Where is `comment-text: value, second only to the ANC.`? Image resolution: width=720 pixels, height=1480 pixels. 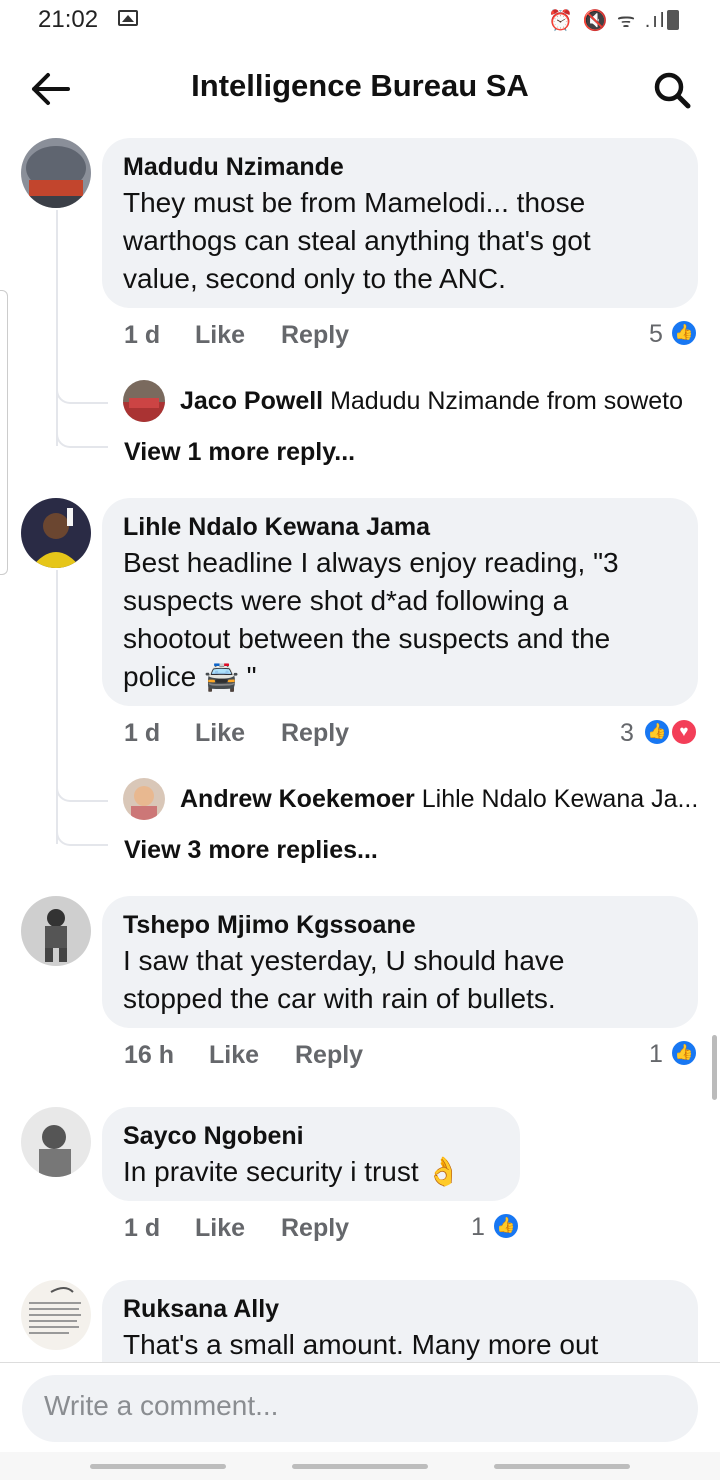 comment-text: value, second only to the ANC. is located at coordinates (314, 278).